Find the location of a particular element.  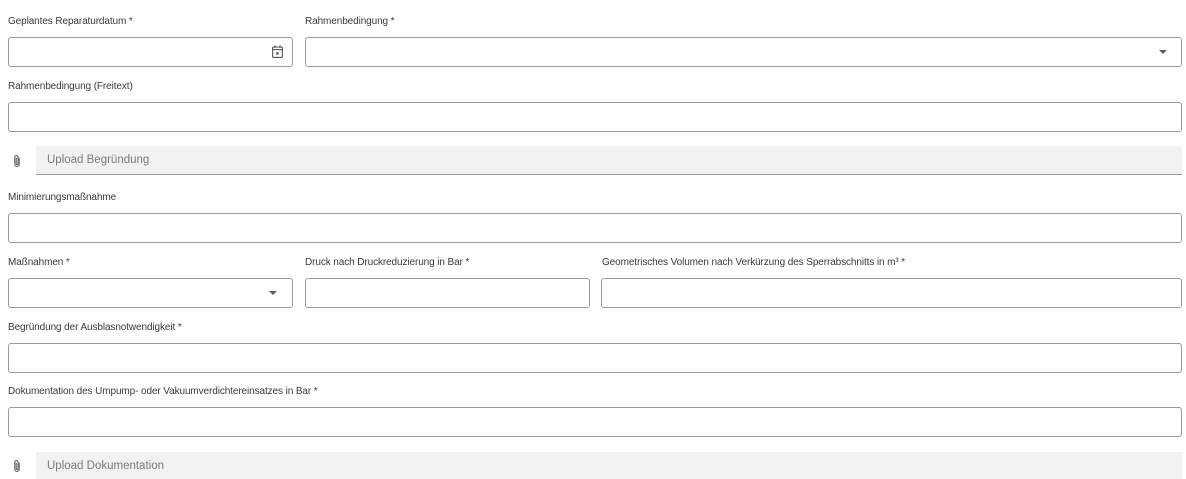

minimization-input is located at coordinates (595, 228).